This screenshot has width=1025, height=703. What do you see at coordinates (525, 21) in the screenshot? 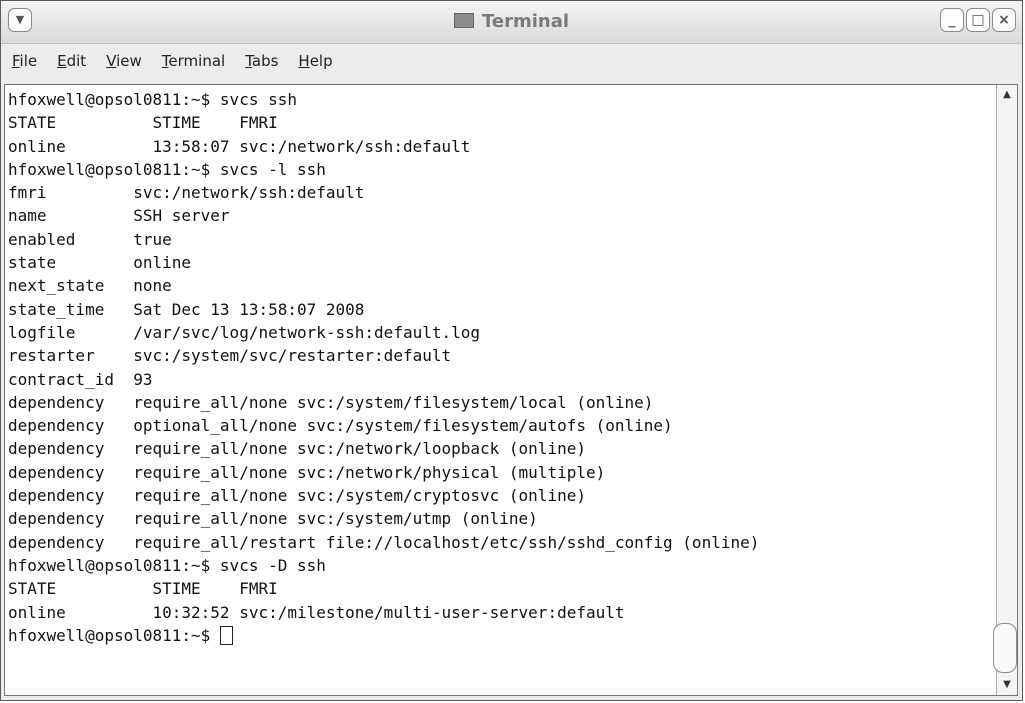
I see `window-title-text: Terminal` at bounding box center [525, 21].